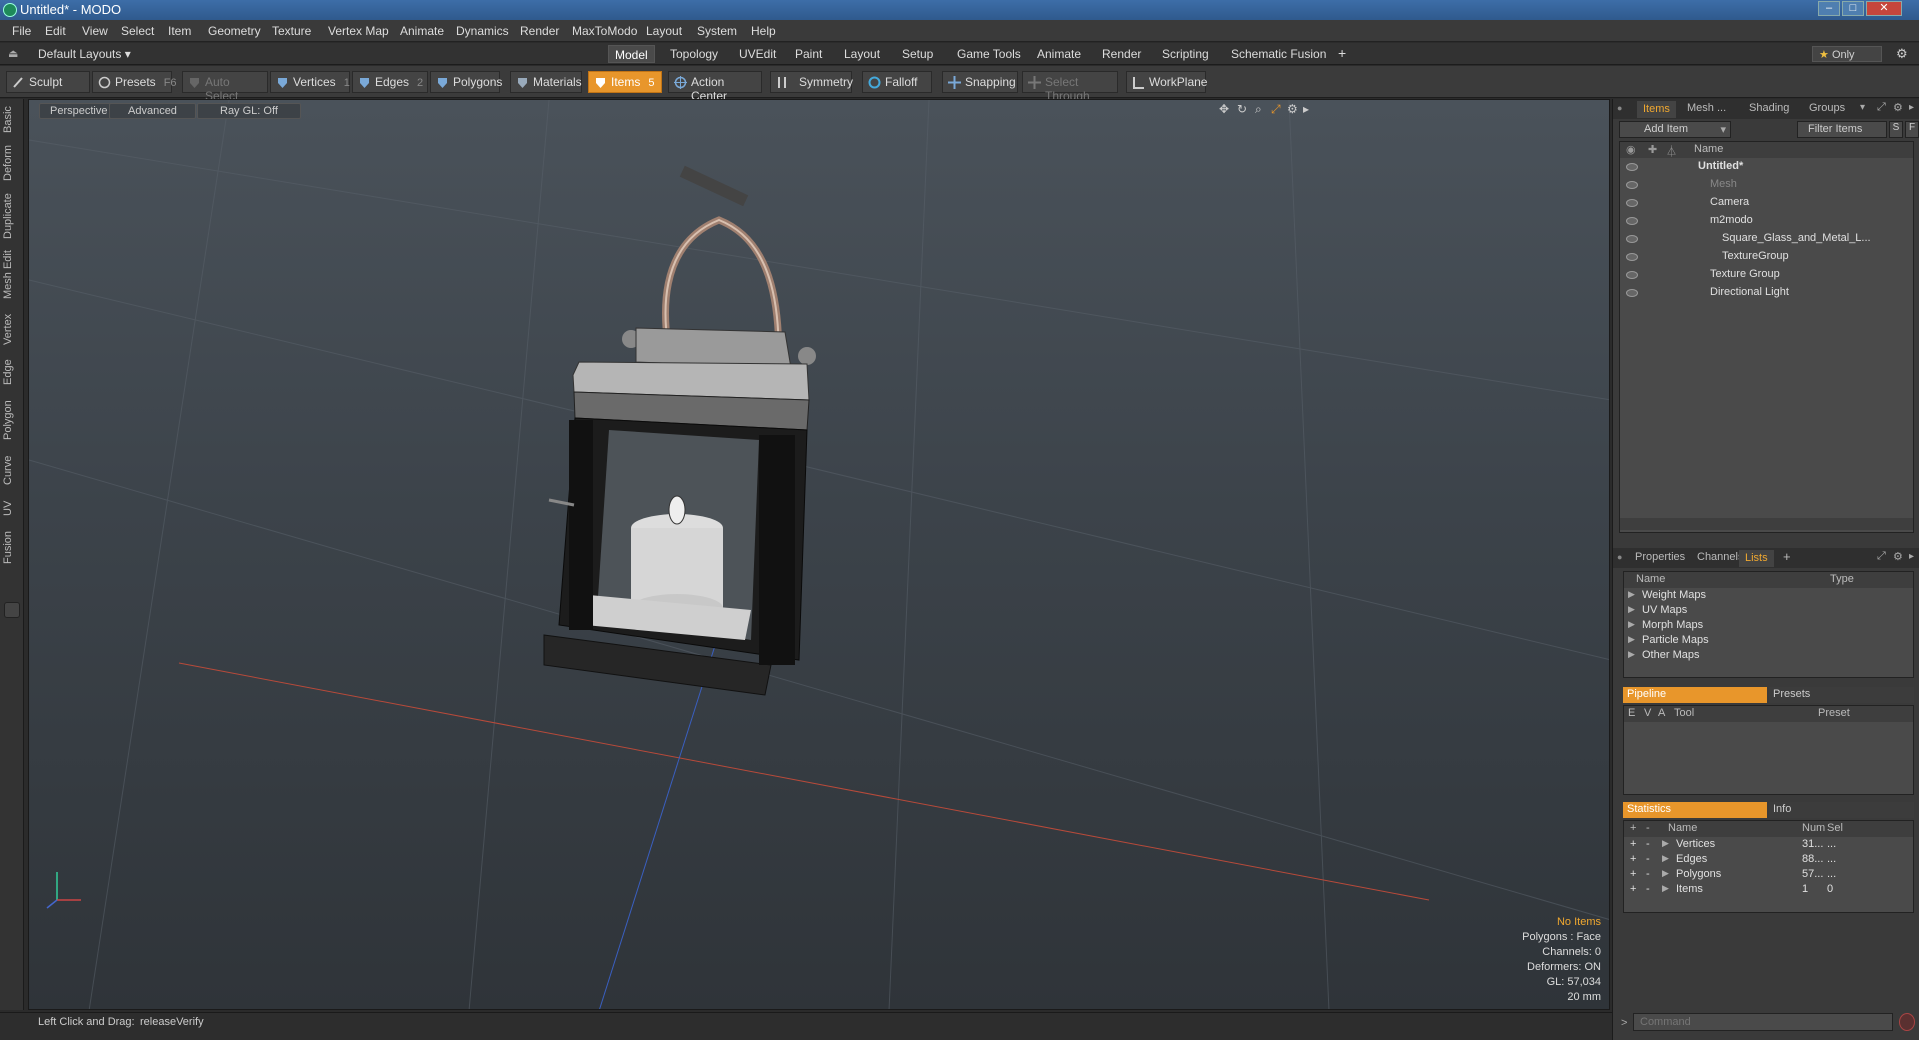  I want to click on panel-gear-icon: ⚙, so click(1898, 107).